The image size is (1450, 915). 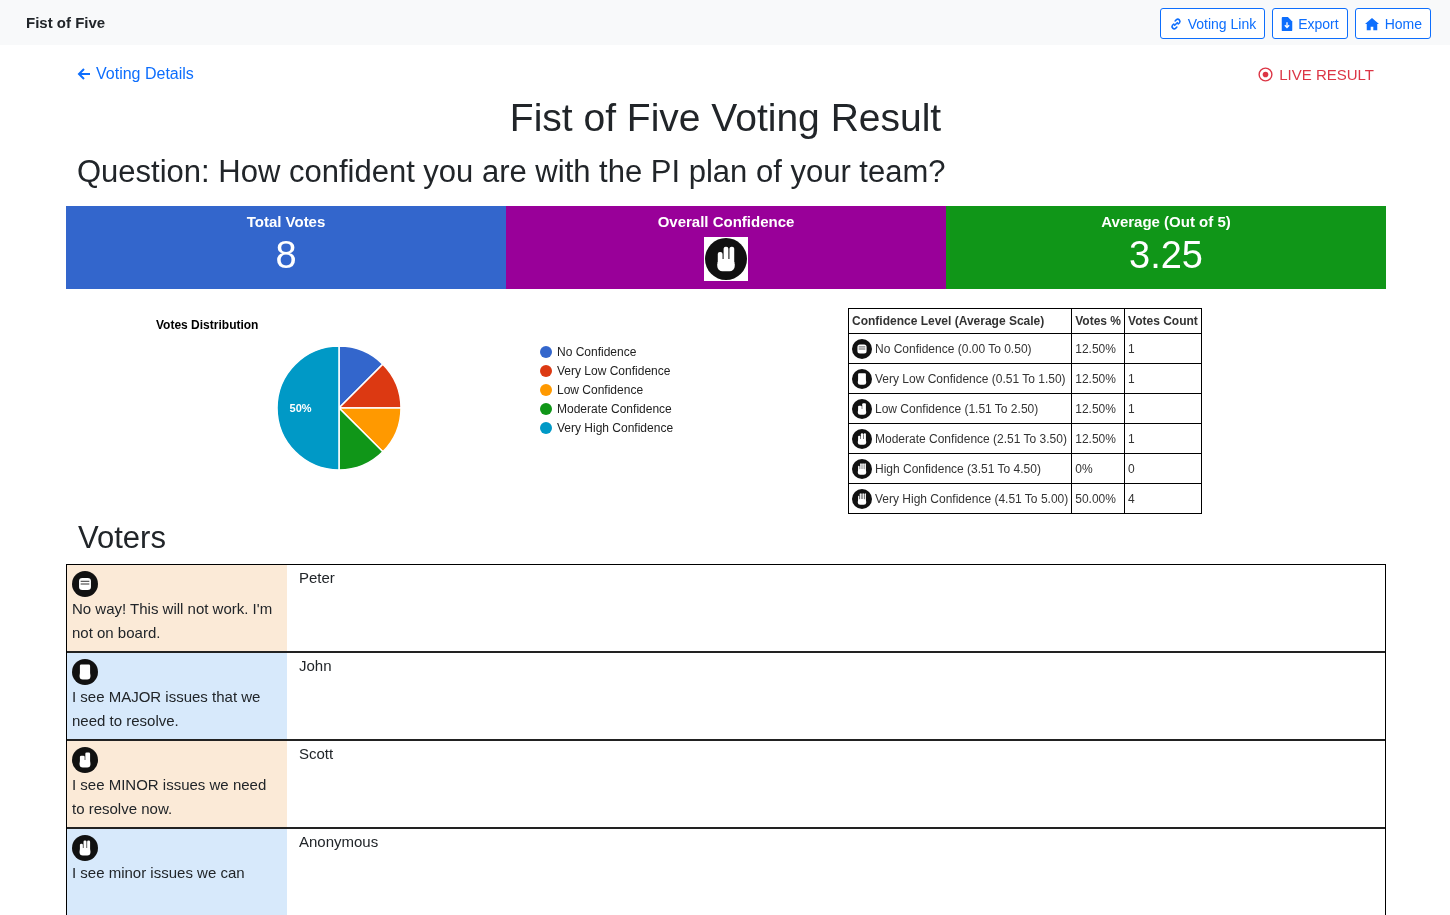 What do you see at coordinates (971, 438) in the screenshot?
I see `level-label: Moderate Confidence (2.51 To 3.50)` at bounding box center [971, 438].